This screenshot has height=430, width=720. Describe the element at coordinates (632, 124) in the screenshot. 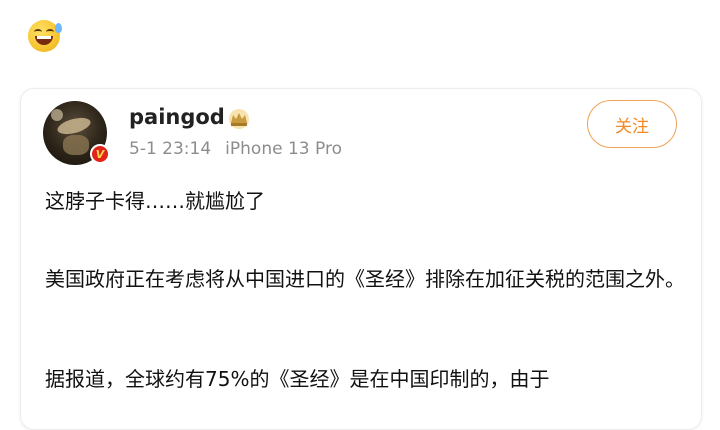

I see `follow-button: 关注` at that location.